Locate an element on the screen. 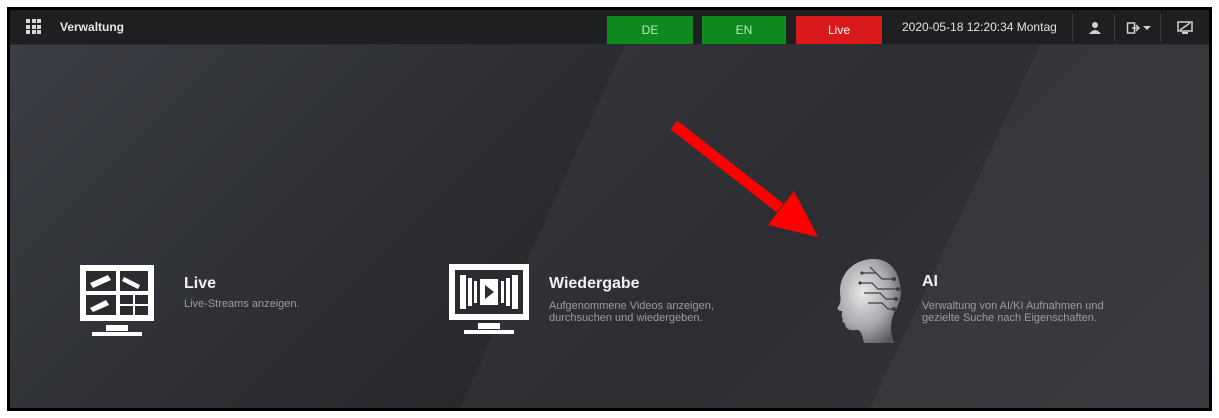 The width and height of the screenshot is (1219, 418). tile-live-title: Live is located at coordinates (200, 283).